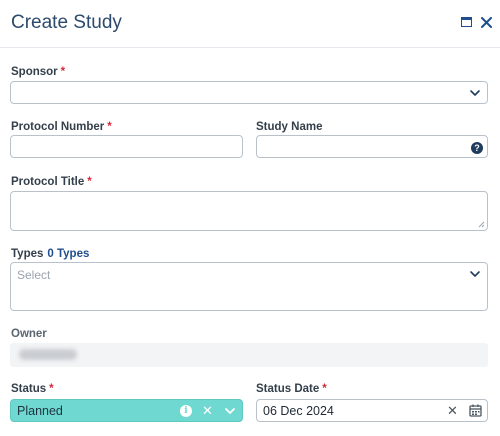 The image size is (500, 436). I want to click on status-label: Status *, so click(32, 389).